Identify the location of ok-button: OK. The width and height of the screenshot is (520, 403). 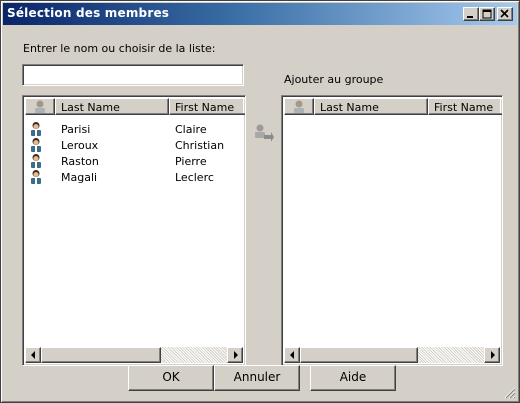
(171, 378).